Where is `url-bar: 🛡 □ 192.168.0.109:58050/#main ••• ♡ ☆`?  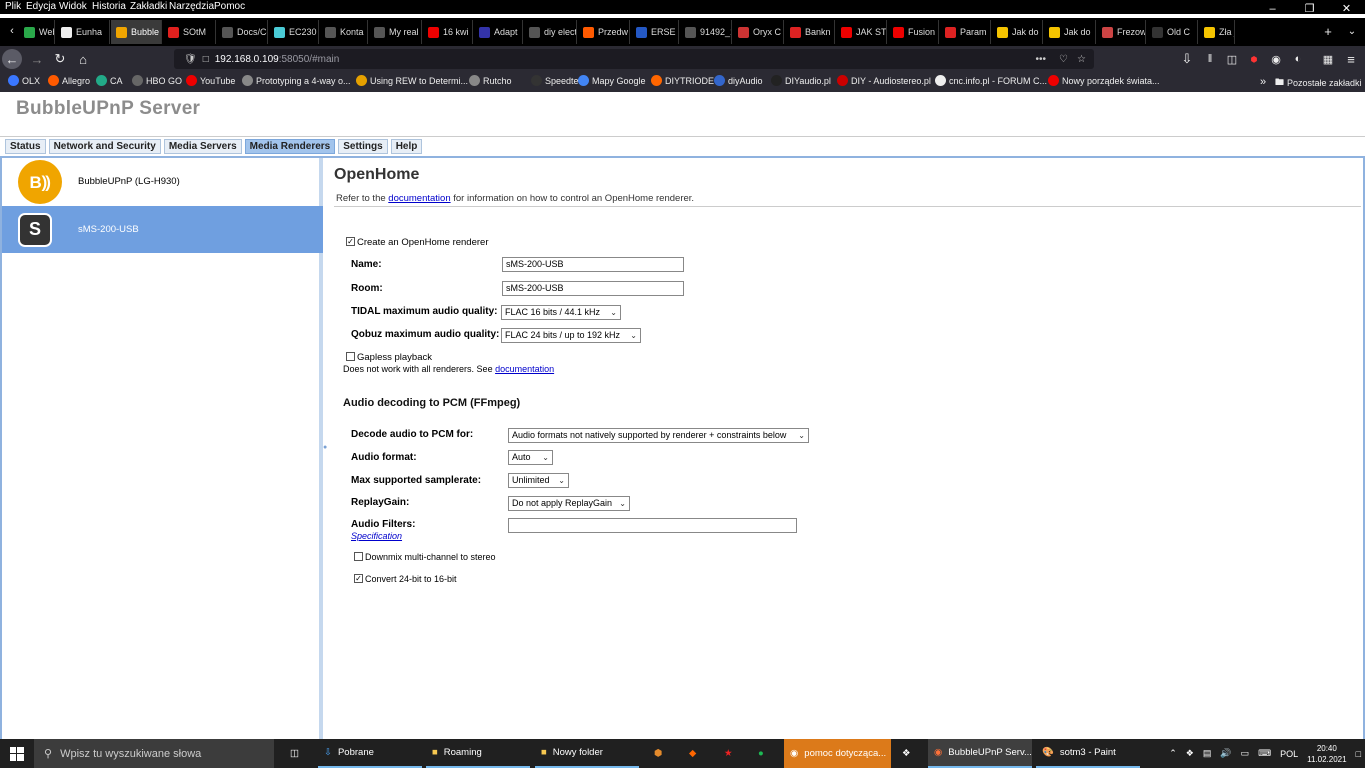
url-bar: 🛡 □ 192.168.0.109:58050/#main ••• ♡ ☆ is located at coordinates (634, 59).